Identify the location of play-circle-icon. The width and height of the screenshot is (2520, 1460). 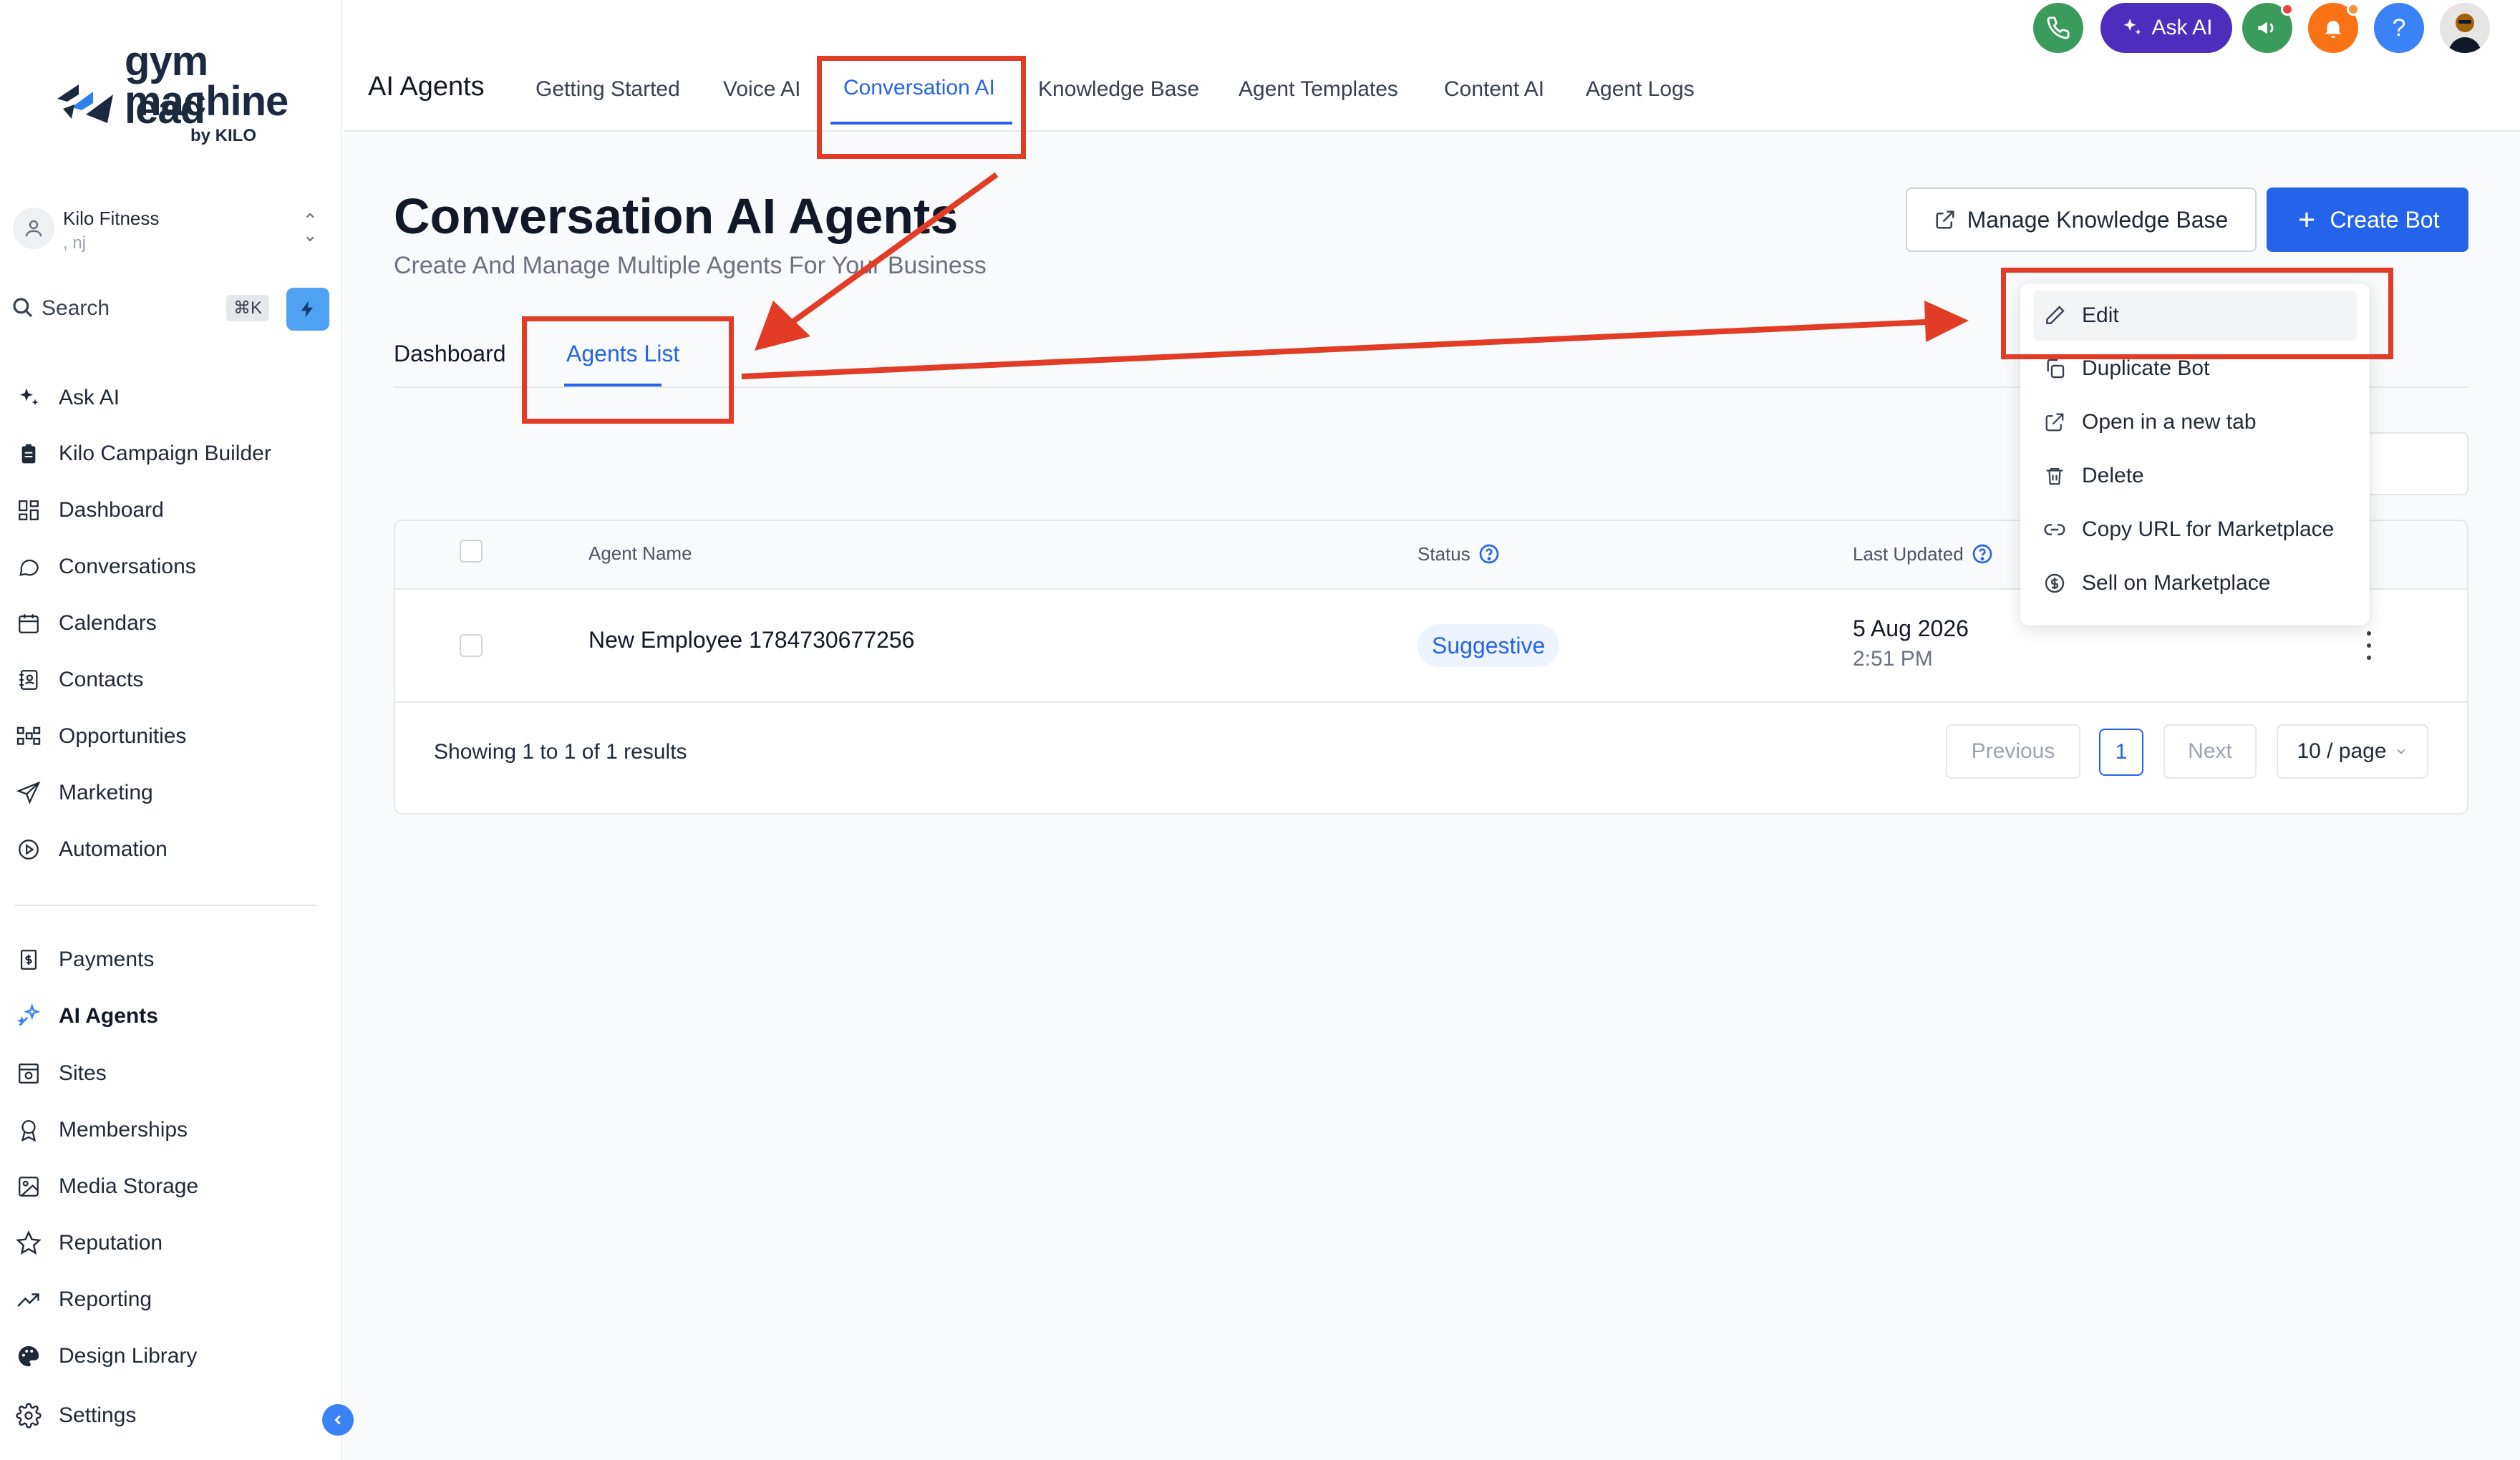
(28, 849).